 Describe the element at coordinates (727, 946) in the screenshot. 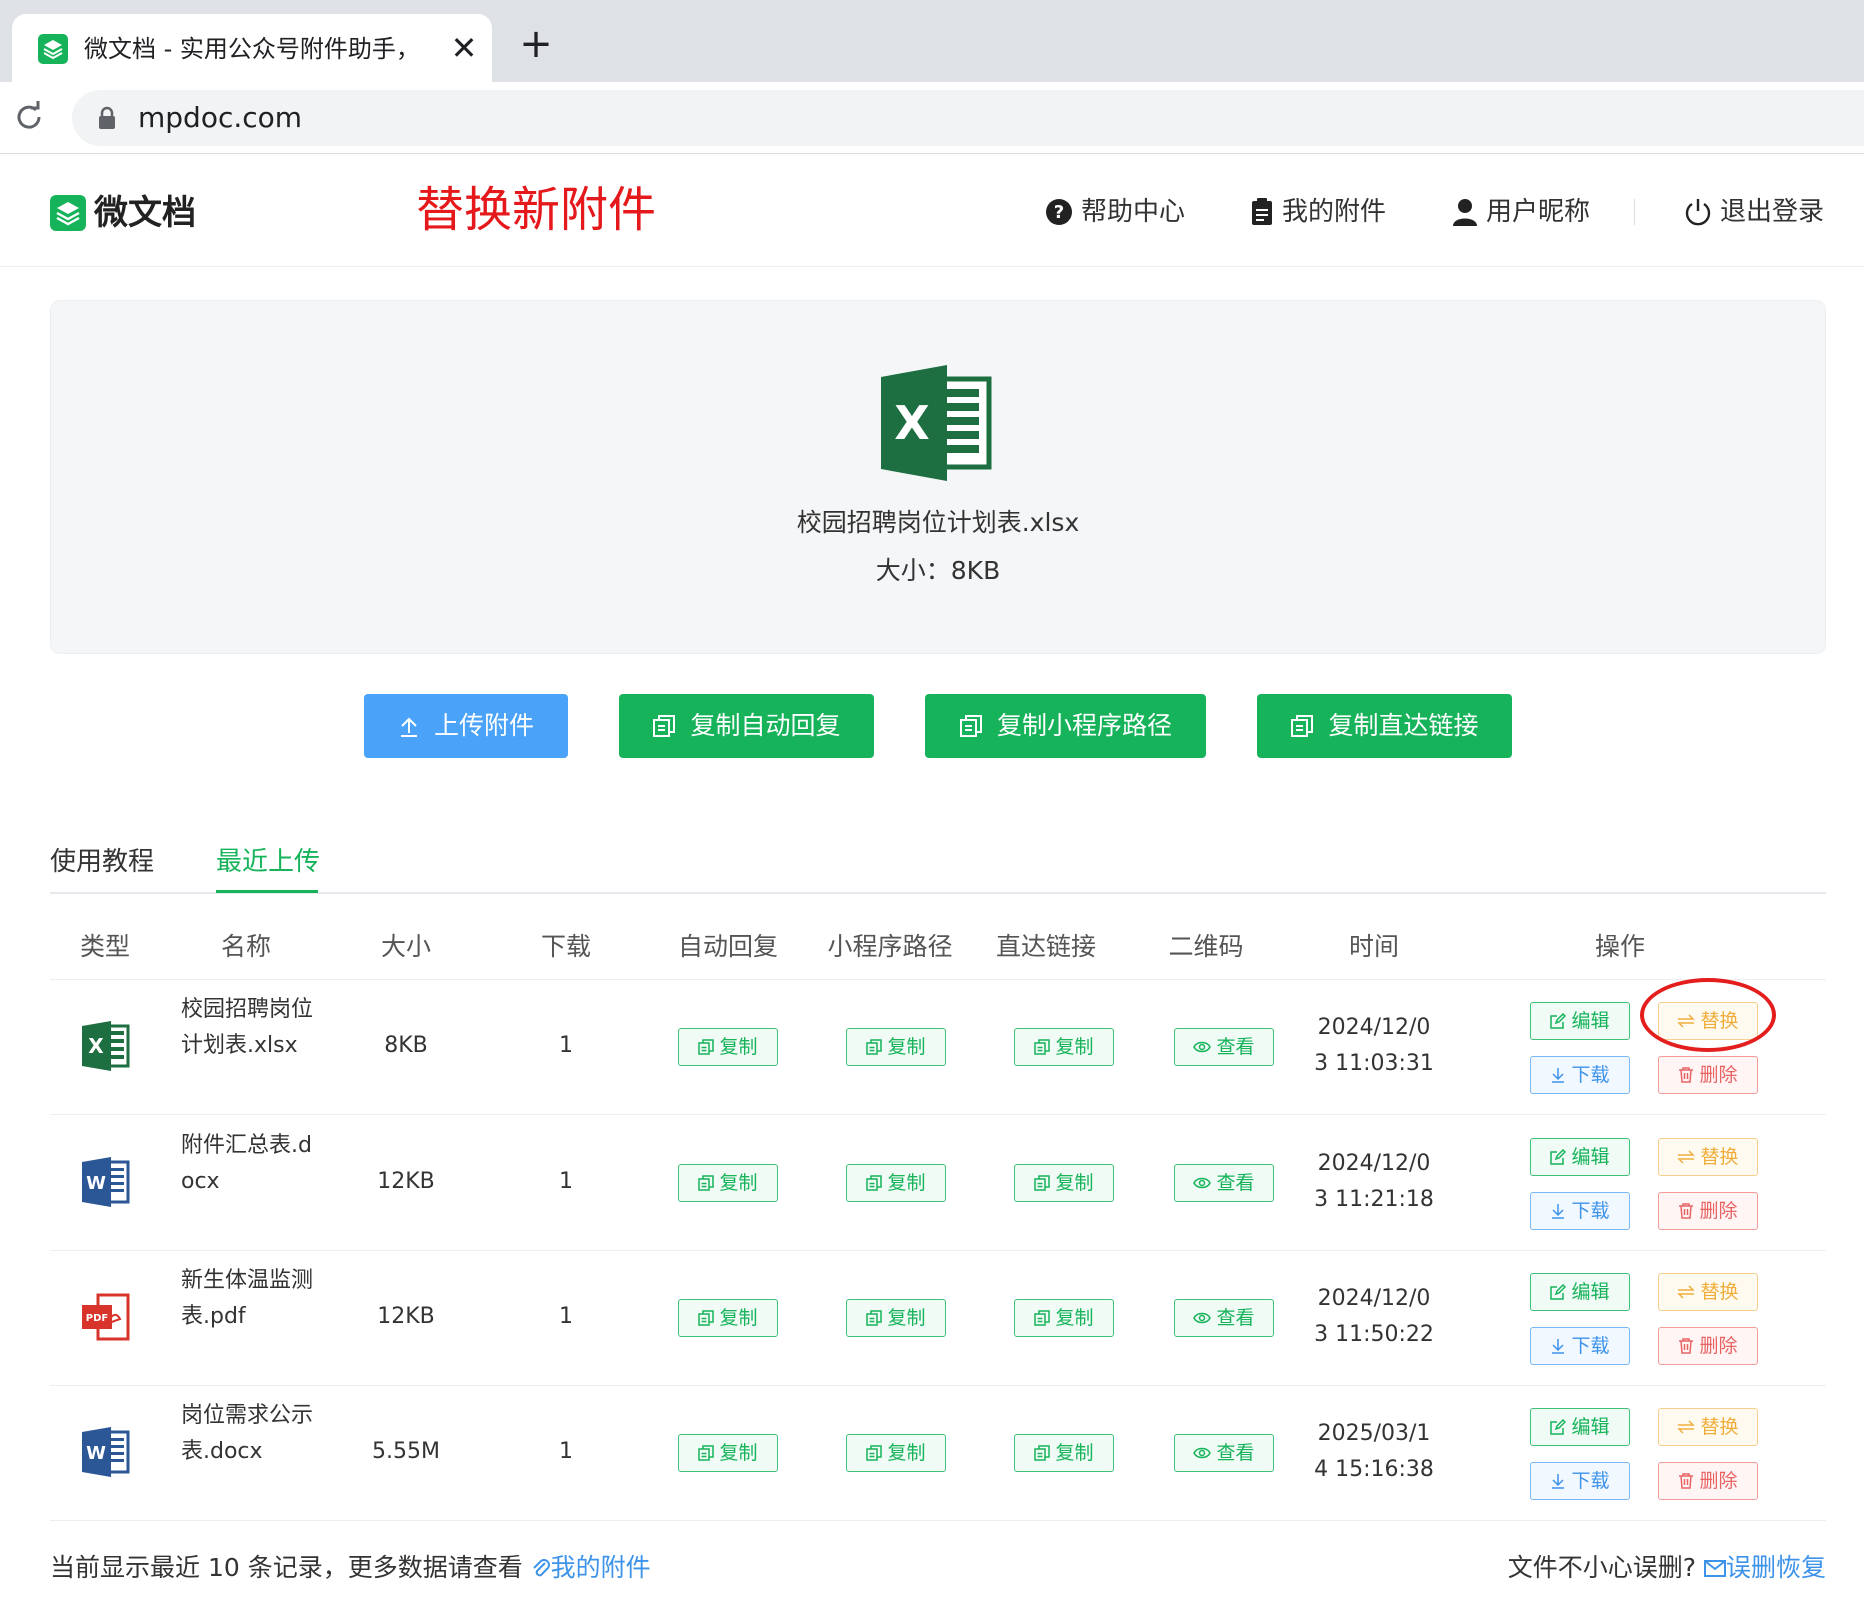

I see `col-auto-reply: 自动回复` at that location.